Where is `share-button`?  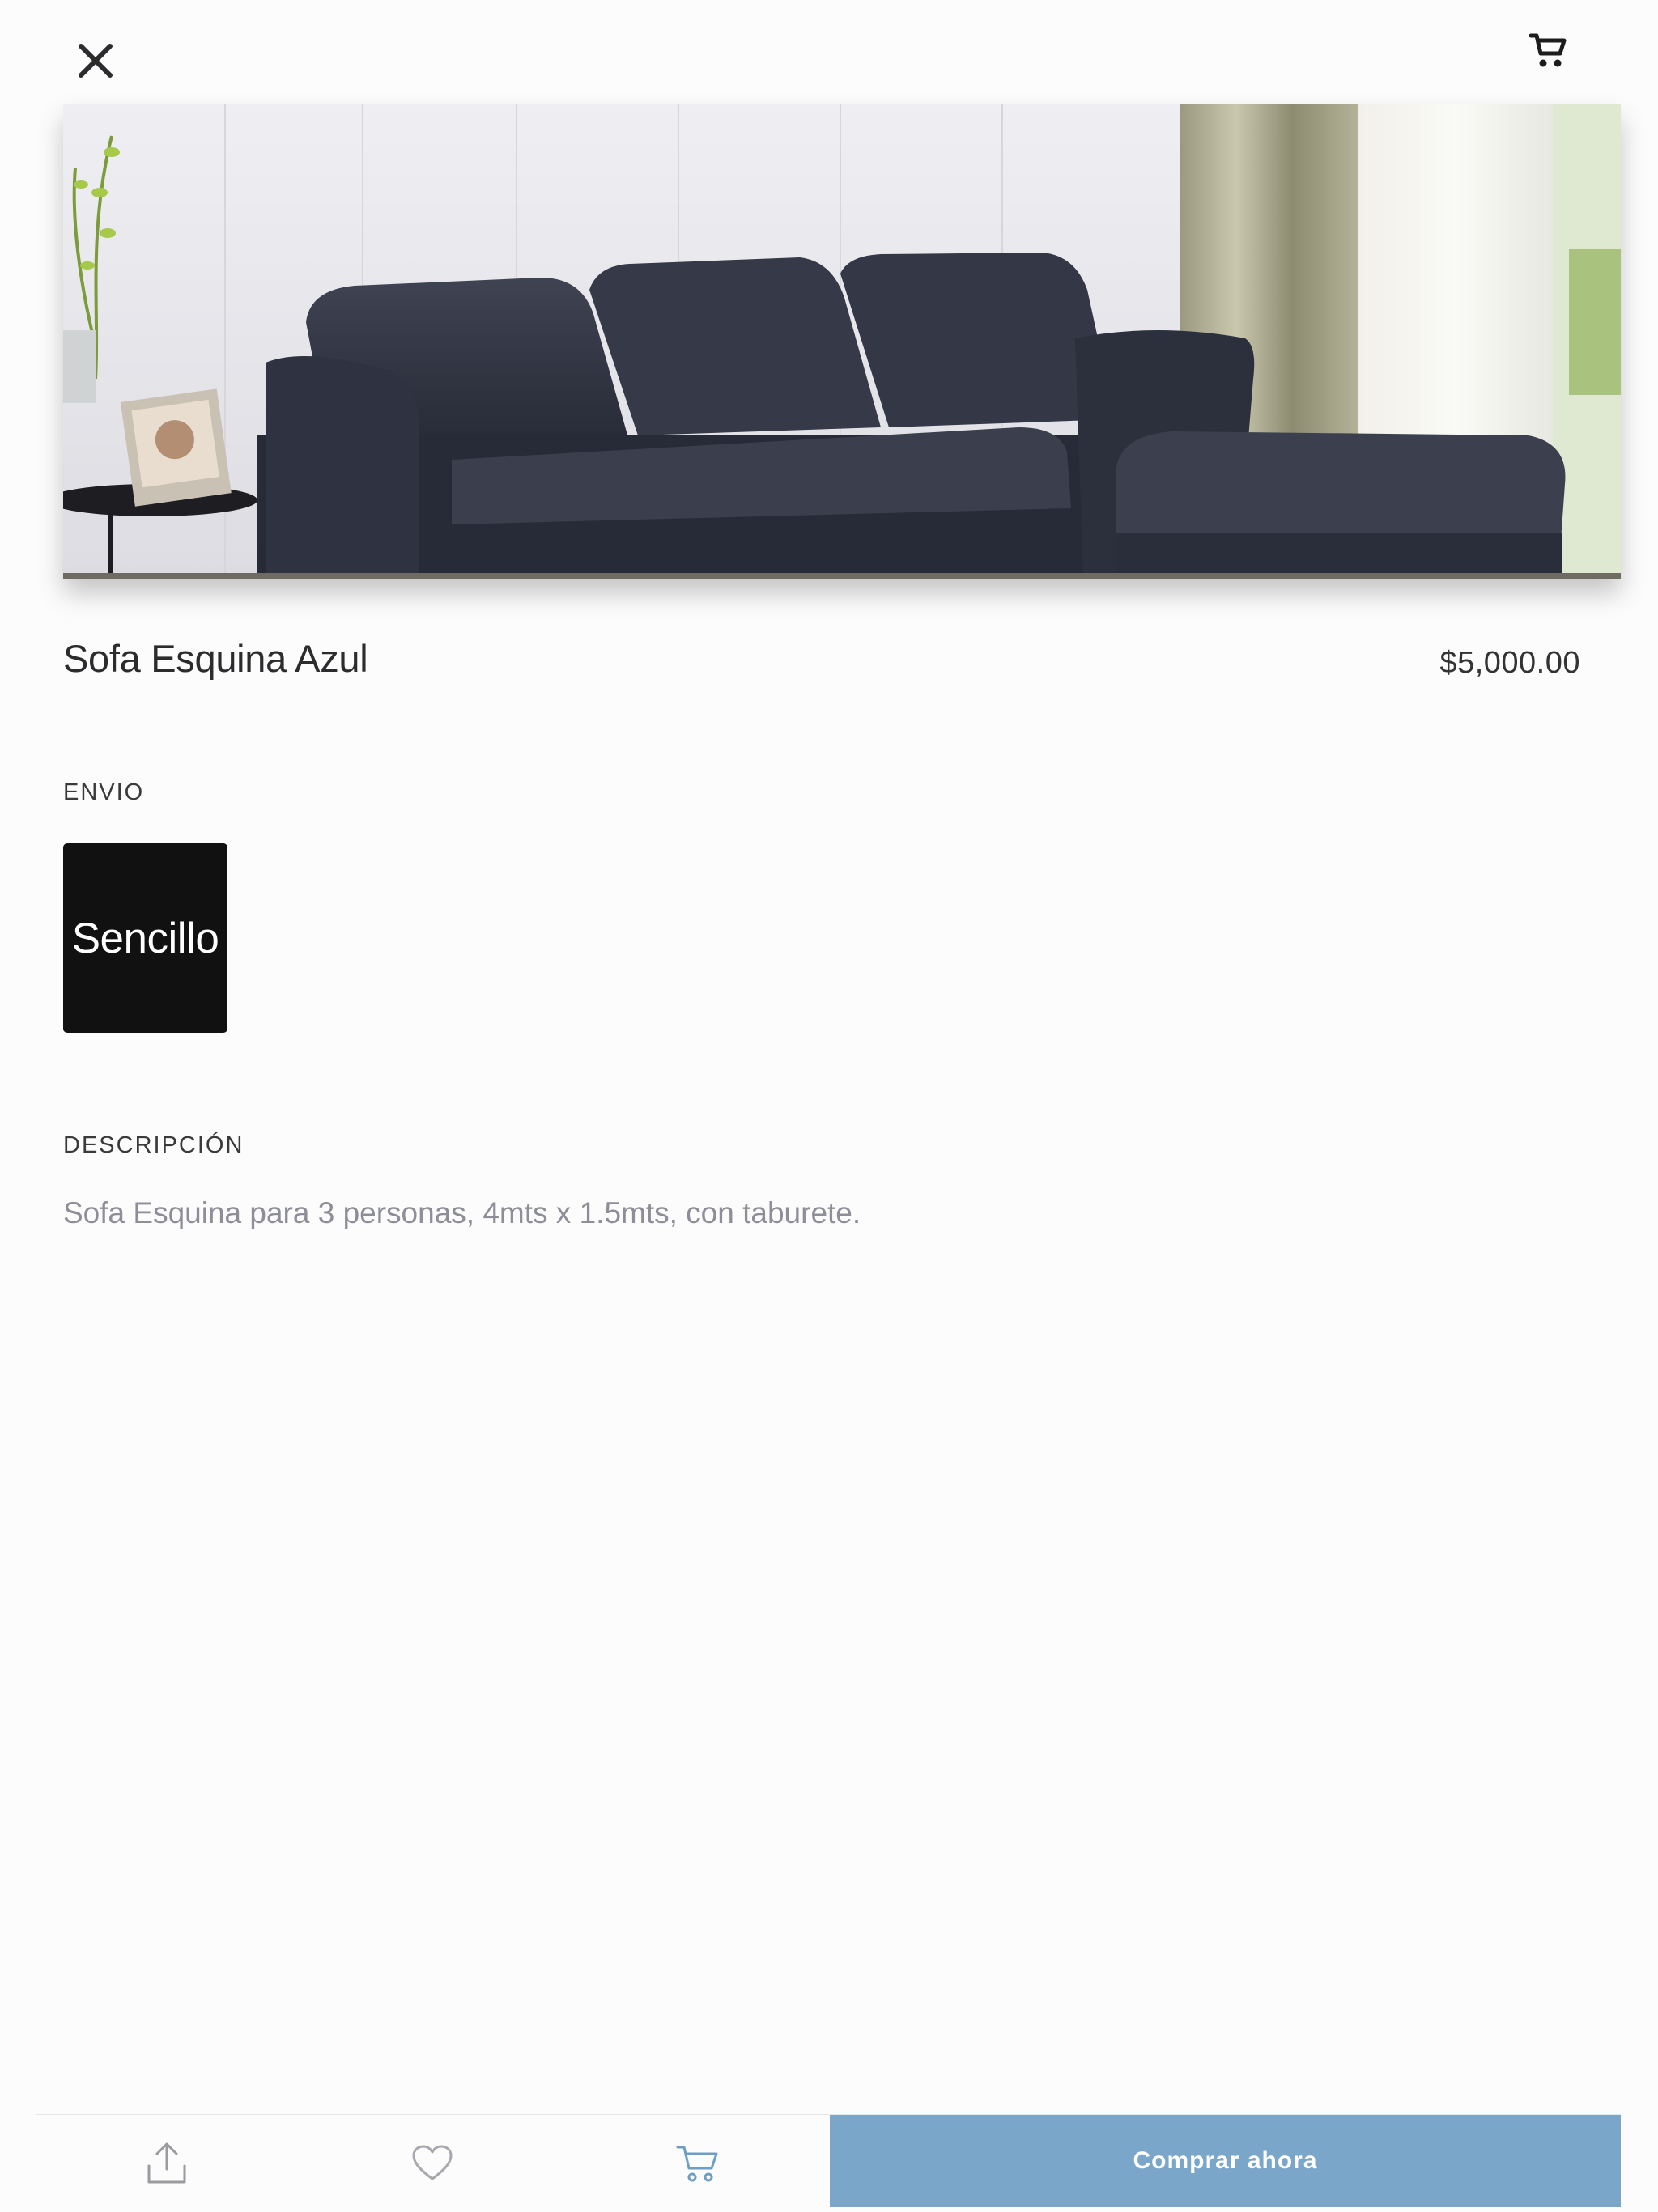
share-button is located at coordinates (166, 2163).